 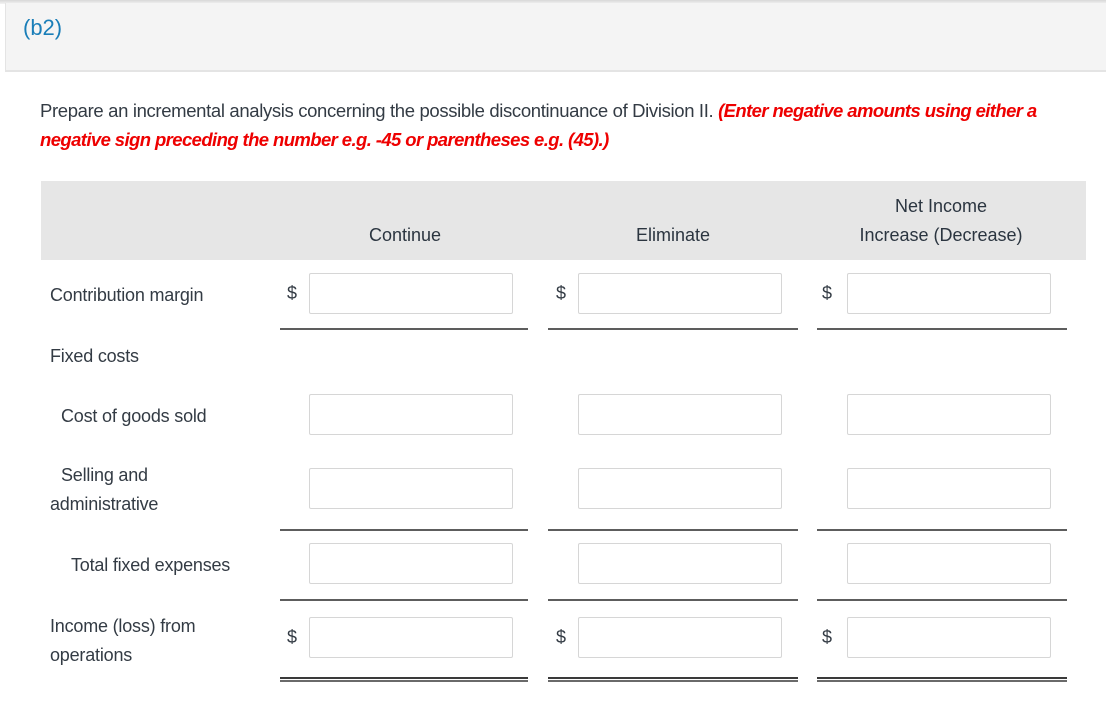 What do you see at coordinates (680, 293) in the screenshot?
I see `contribution-margin-eliminate-input` at bounding box center [680, 293].